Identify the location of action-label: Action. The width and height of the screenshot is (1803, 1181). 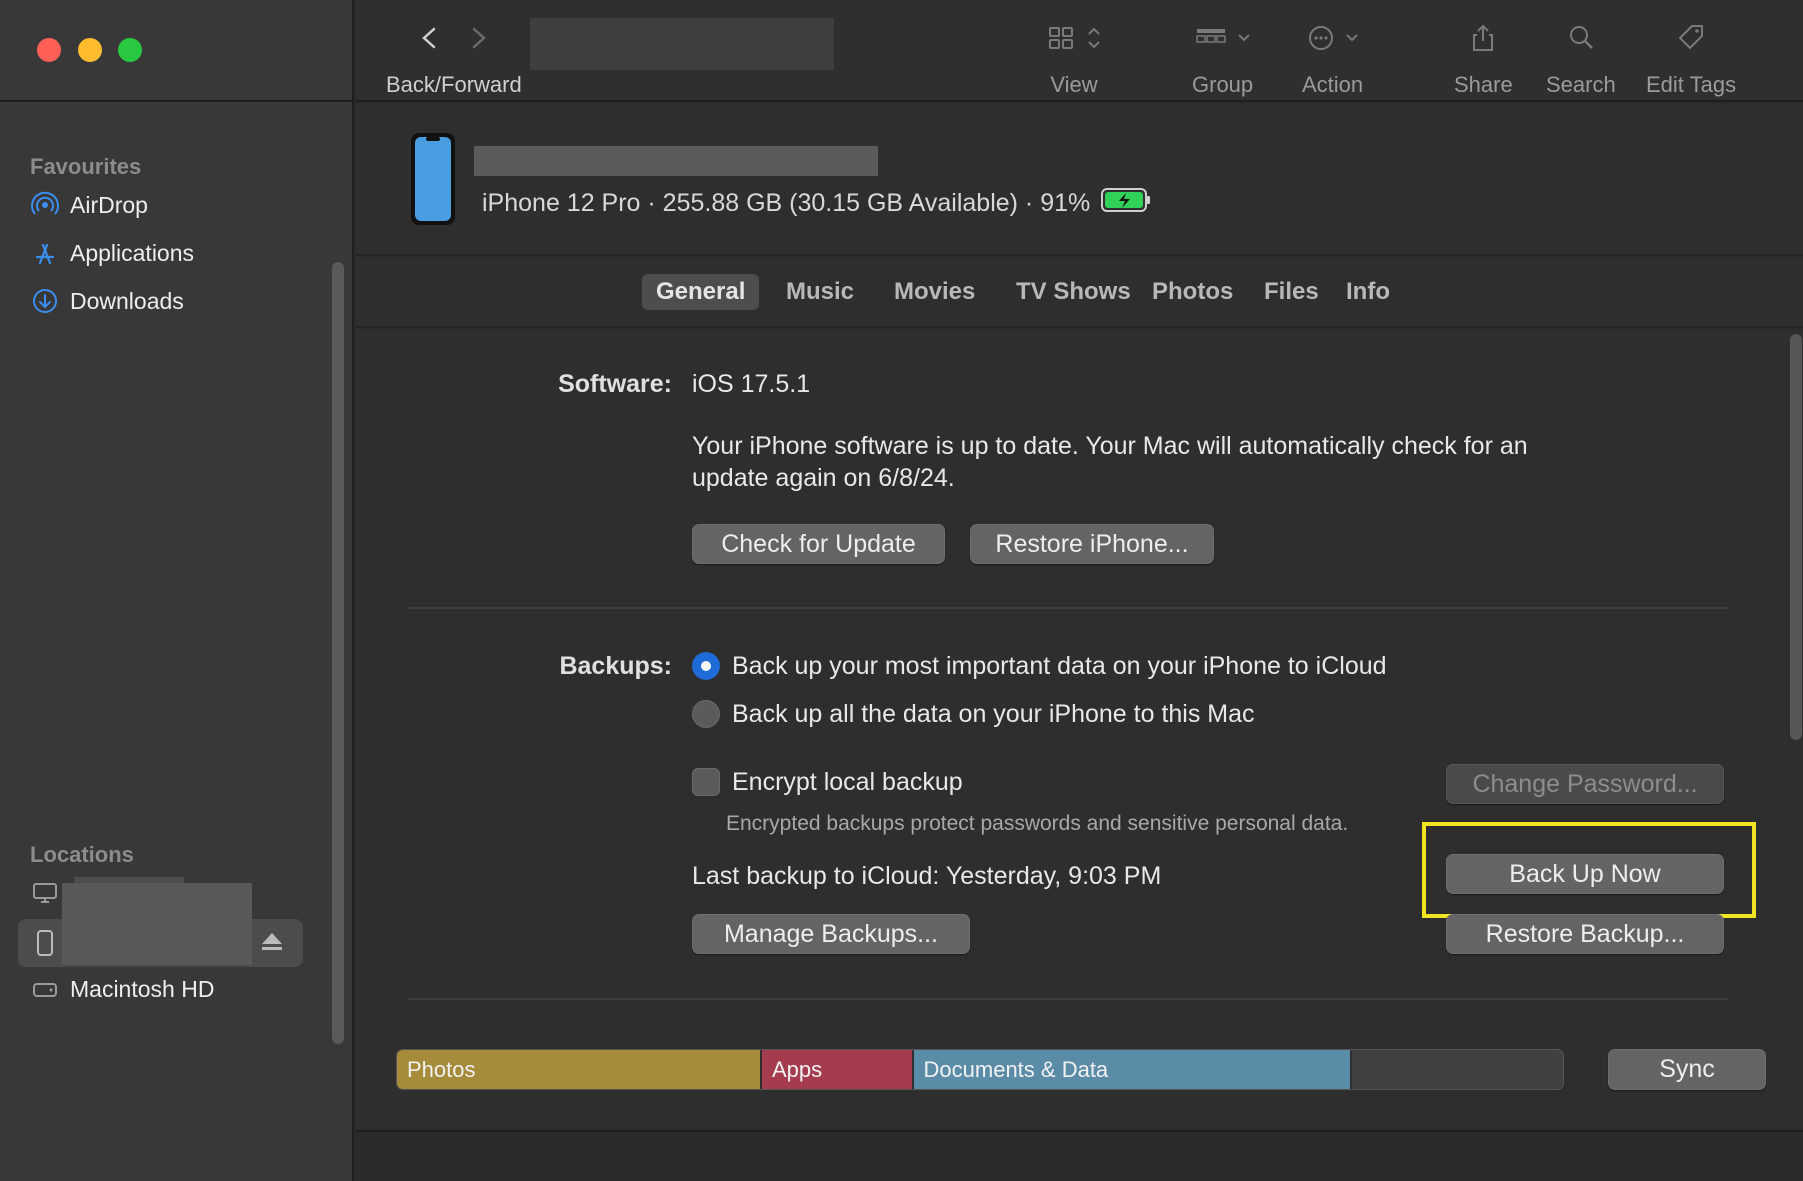
(1333, 84).